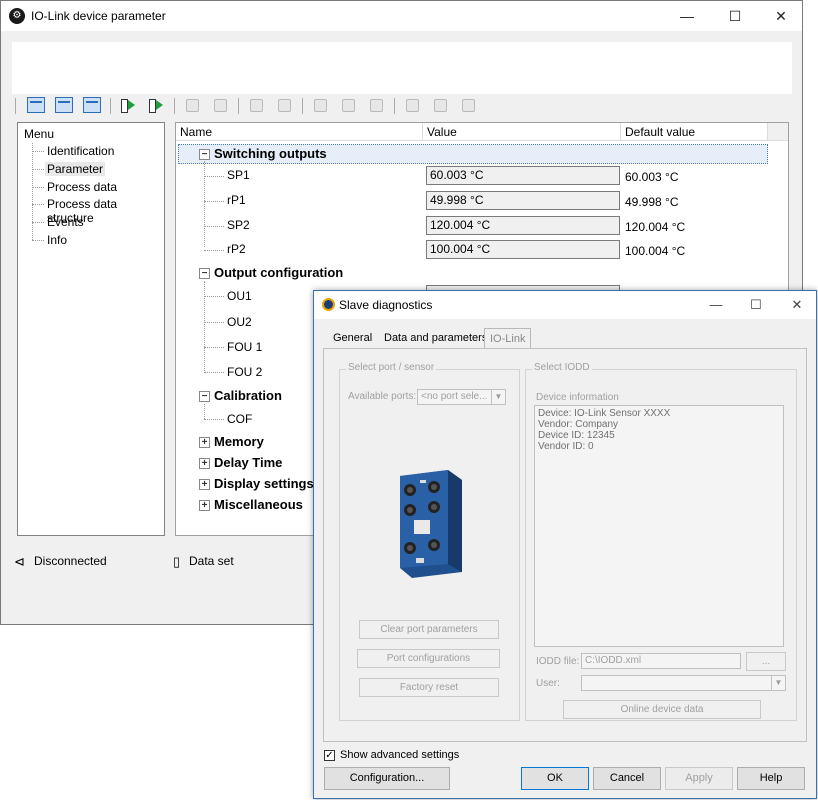 The width and height of the screenshot is (818, 800). Describe the element at coordinates (211, 561) in the screenshot. I see `dataset-label: Data set` at that location.